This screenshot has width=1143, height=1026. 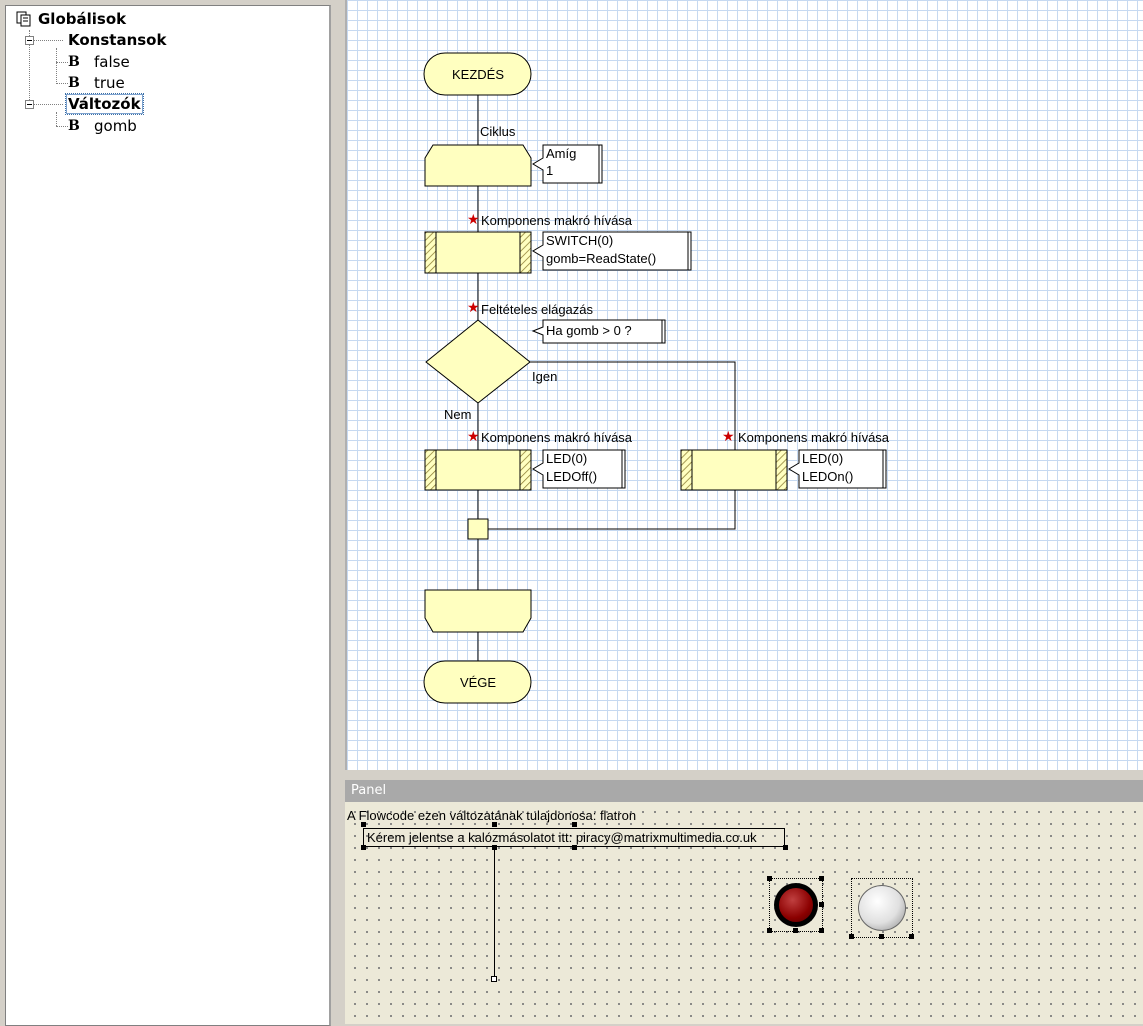 What do you see at coordinates (478, 165) in the screenshot?
I see `loop-start-block` at bounding box center [478, 165].